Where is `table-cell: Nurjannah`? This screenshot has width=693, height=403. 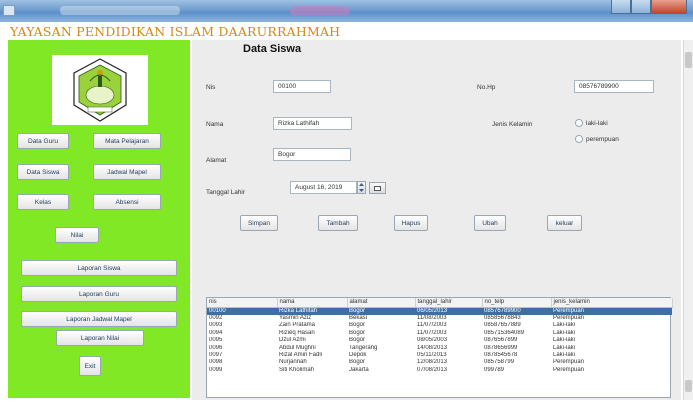 table-cell: Nurjannah is located at coordinates (293, 362).